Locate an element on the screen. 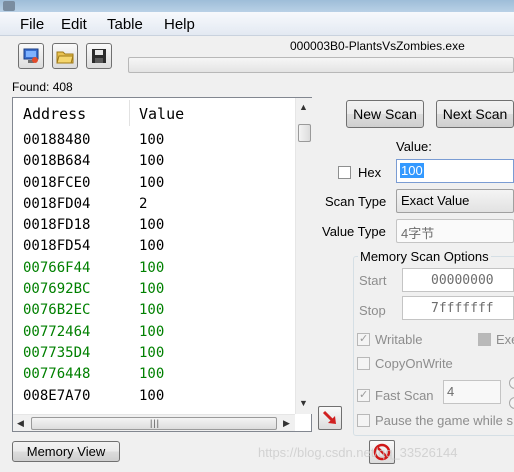 The width and height of the screenshot is (514, 472). row-address: 0018FD04 is located at coordinates (57, 203).